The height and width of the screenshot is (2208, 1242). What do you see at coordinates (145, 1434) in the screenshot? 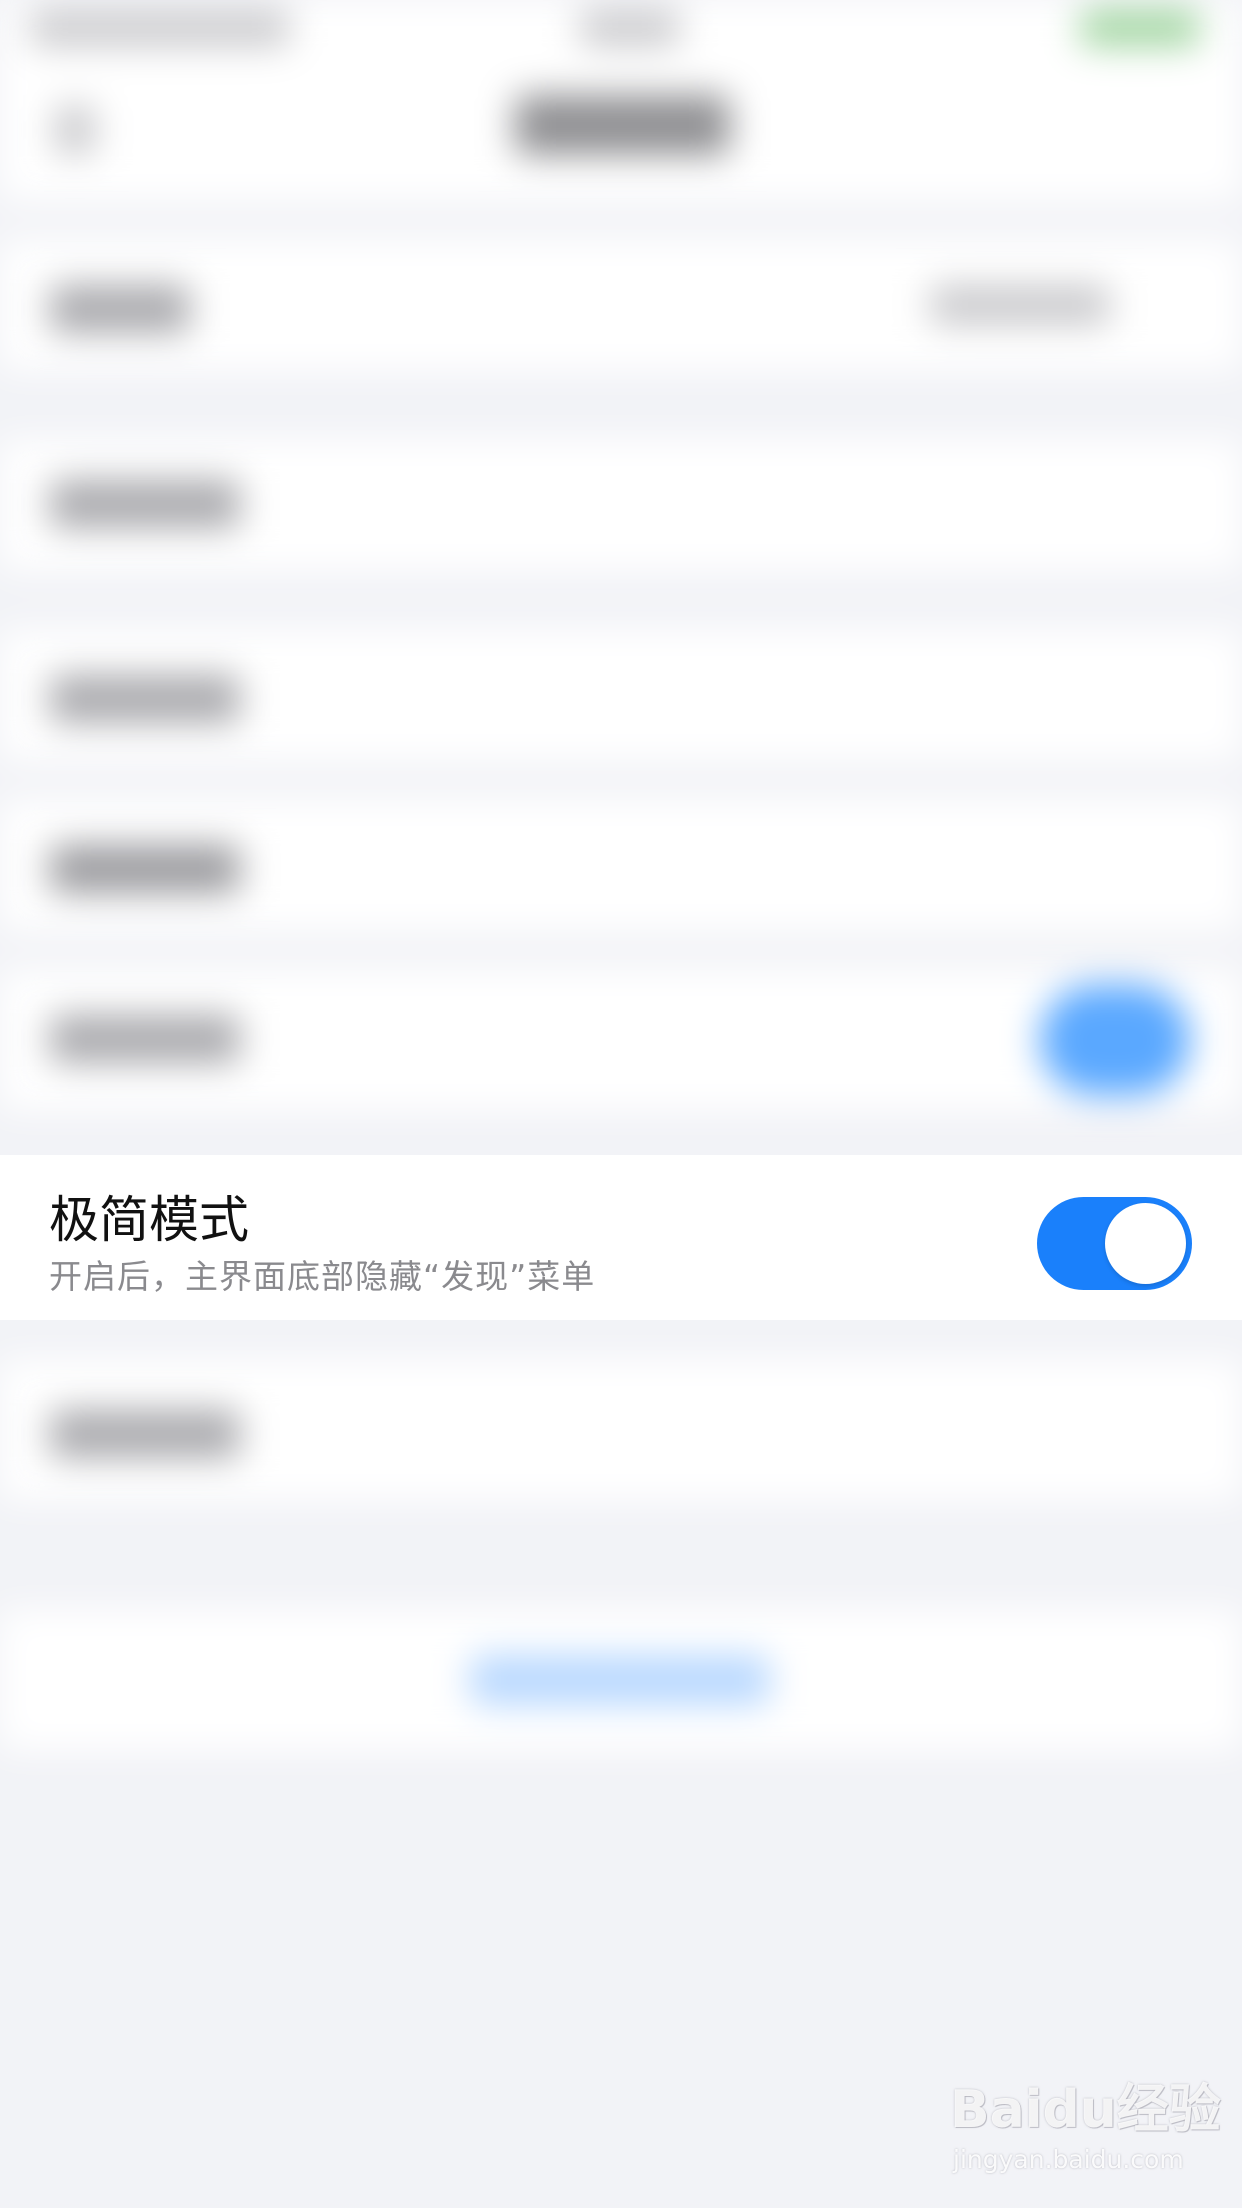
I see `settings-row-7-label` at bounding box center [145, 1434].